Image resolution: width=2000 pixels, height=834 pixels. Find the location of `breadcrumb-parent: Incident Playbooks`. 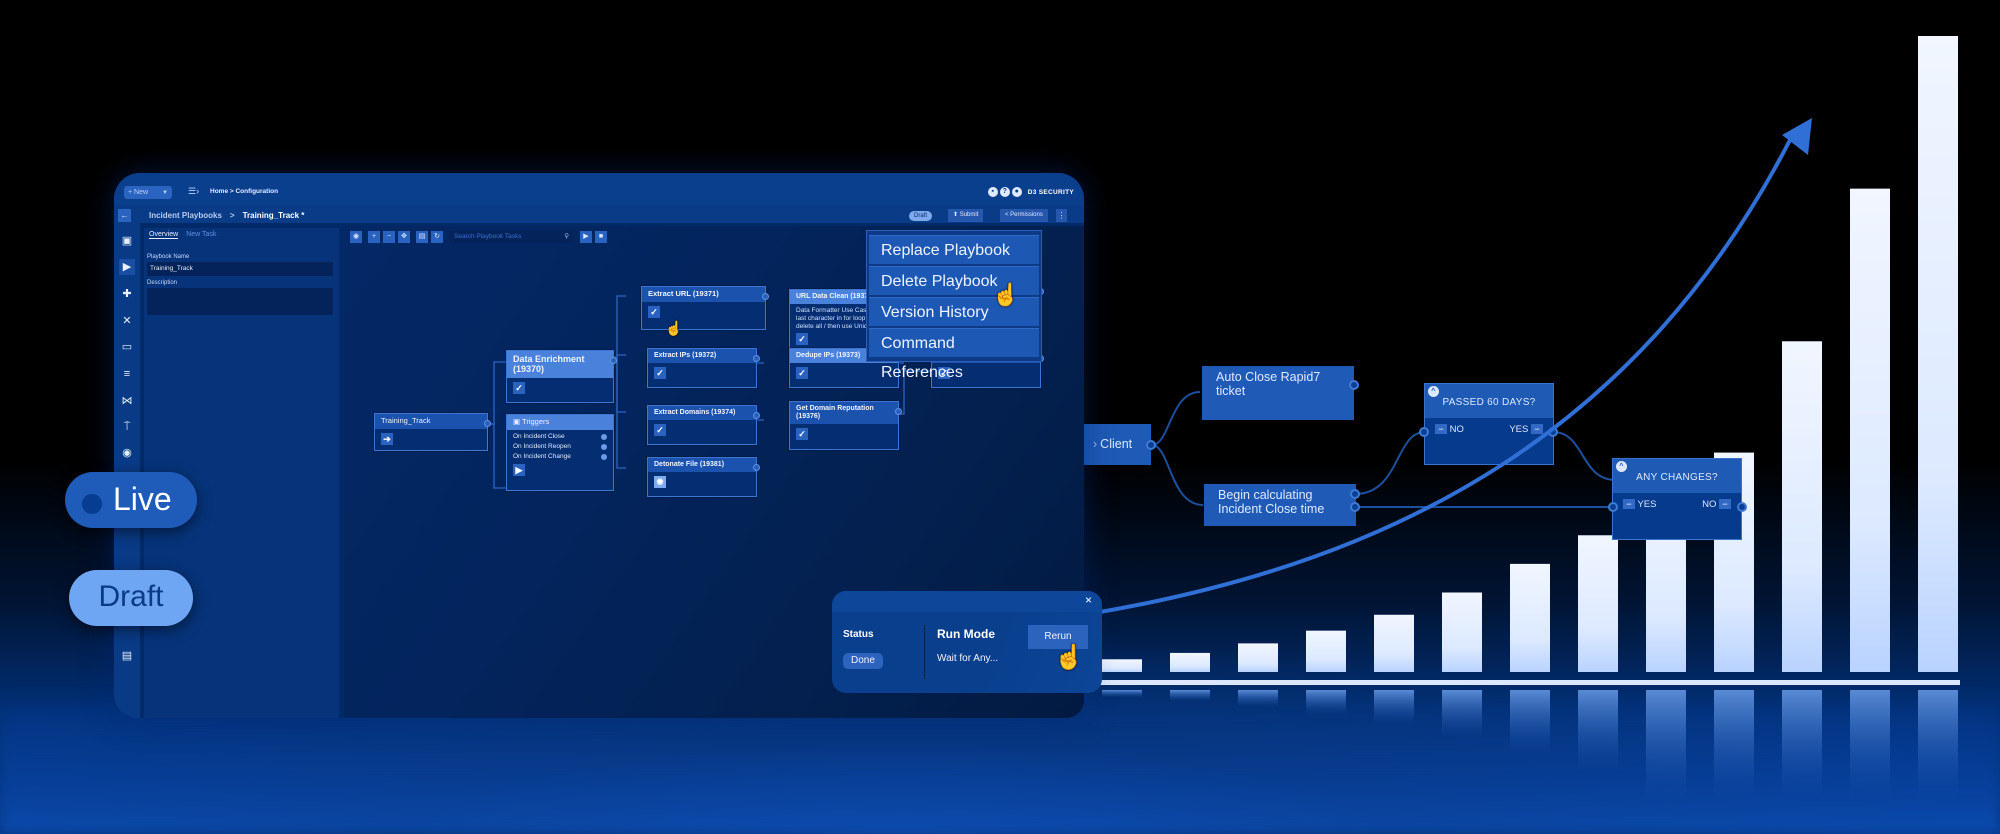

breadcrumb-parent: Incident Playbooks is located at coordinates (185, 215).